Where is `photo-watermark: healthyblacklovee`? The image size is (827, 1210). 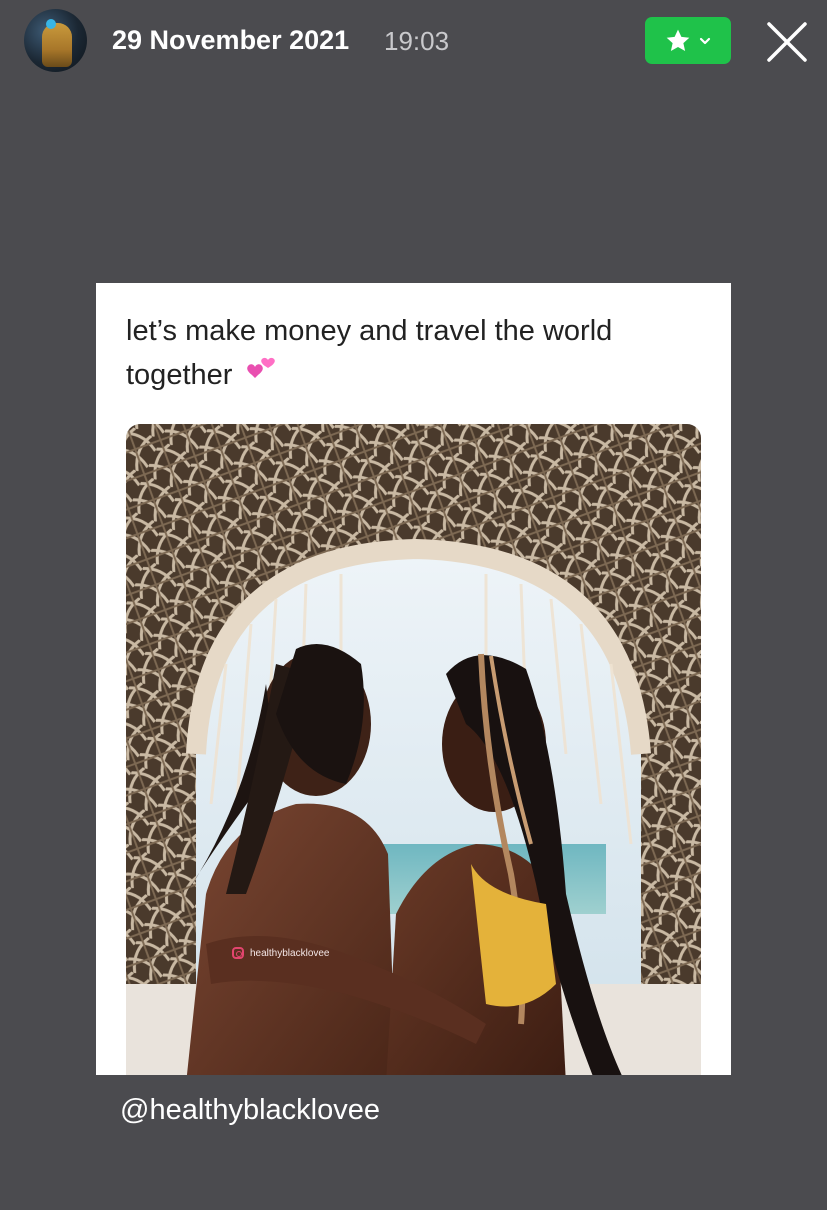 photo-watermark: healthyblacklovee is located at coordinates (281, 953).